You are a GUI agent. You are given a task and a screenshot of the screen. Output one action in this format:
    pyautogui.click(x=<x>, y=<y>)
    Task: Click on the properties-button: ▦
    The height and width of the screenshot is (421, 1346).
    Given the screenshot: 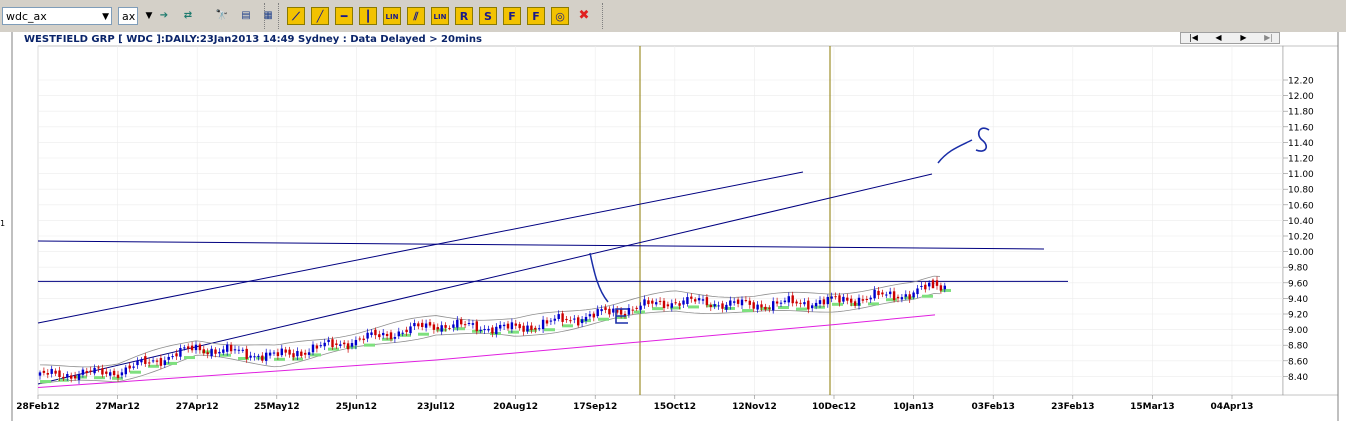 What is the action you would take?
    pyautogui.click(x=268, y=16)
    